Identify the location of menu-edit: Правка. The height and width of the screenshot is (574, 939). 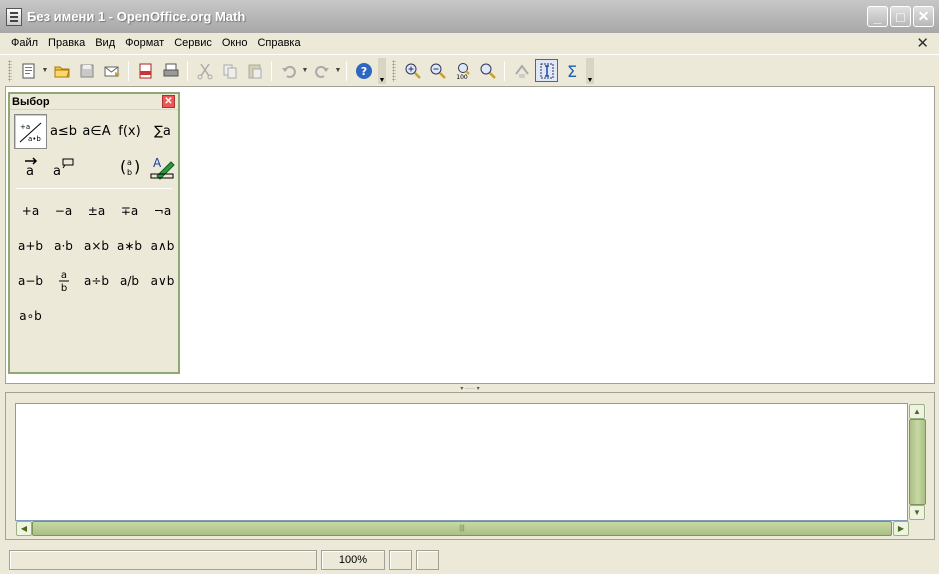
(66, 43).